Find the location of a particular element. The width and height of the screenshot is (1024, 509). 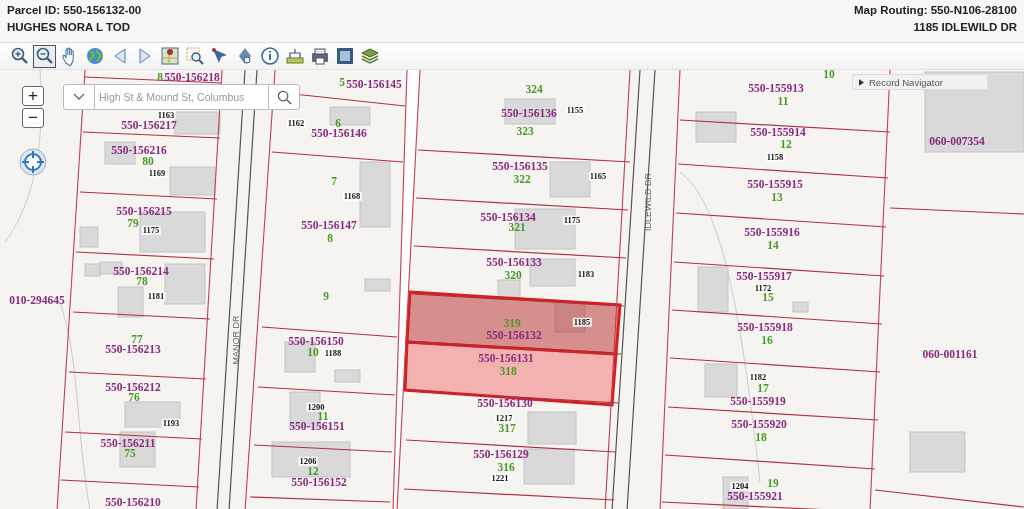

parcel-number-label: 550-156215 is located at coordinates (144, 212).